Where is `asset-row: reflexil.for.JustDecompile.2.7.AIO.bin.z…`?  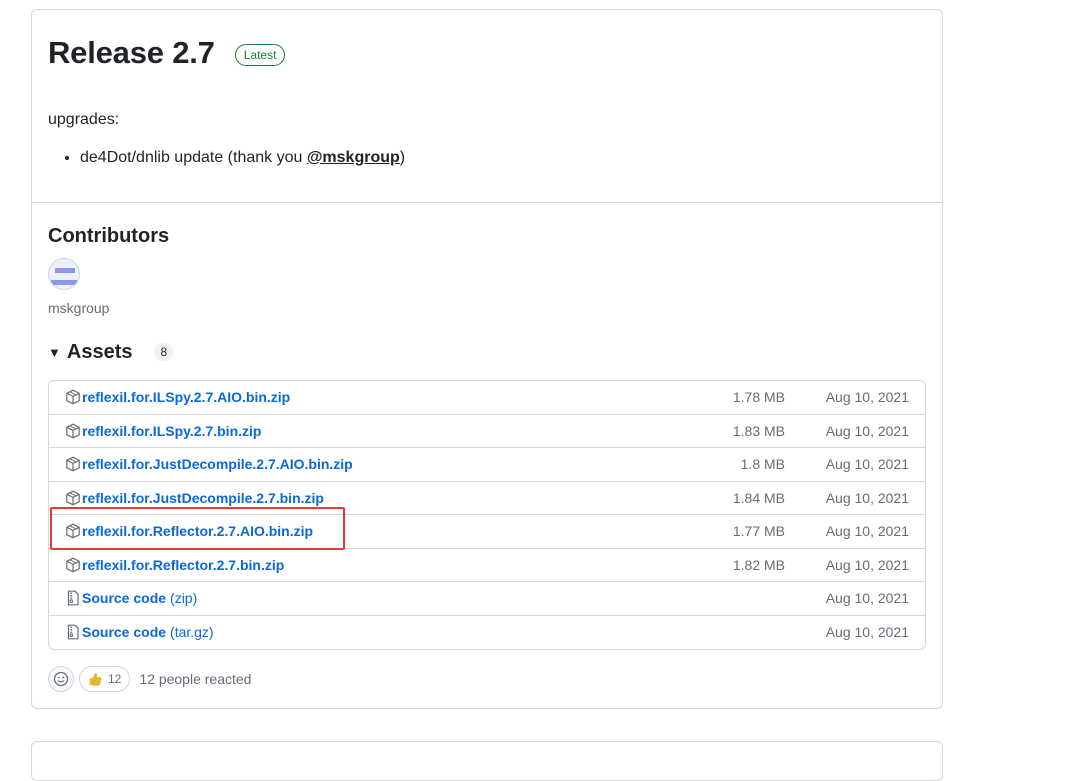 asset-row: reflexil.for.JustDecompile.2.7.AIO.bin.z… is located at coordinates (487, 465).